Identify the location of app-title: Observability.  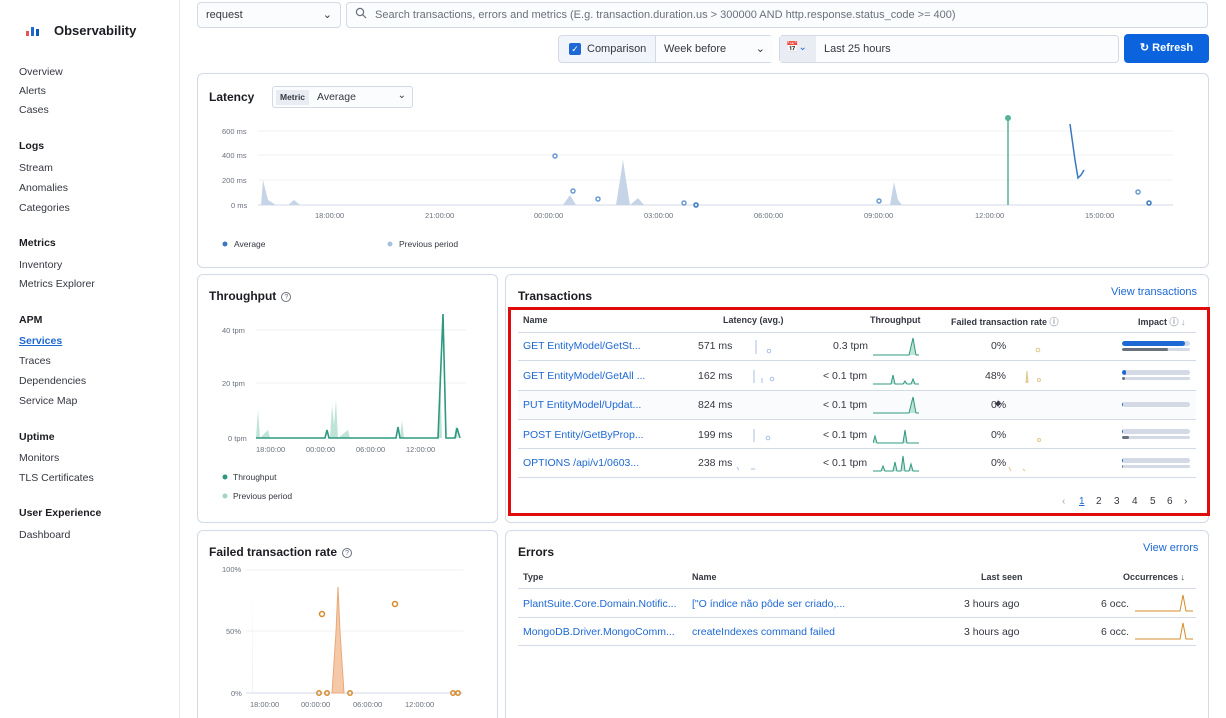
(95, 30).